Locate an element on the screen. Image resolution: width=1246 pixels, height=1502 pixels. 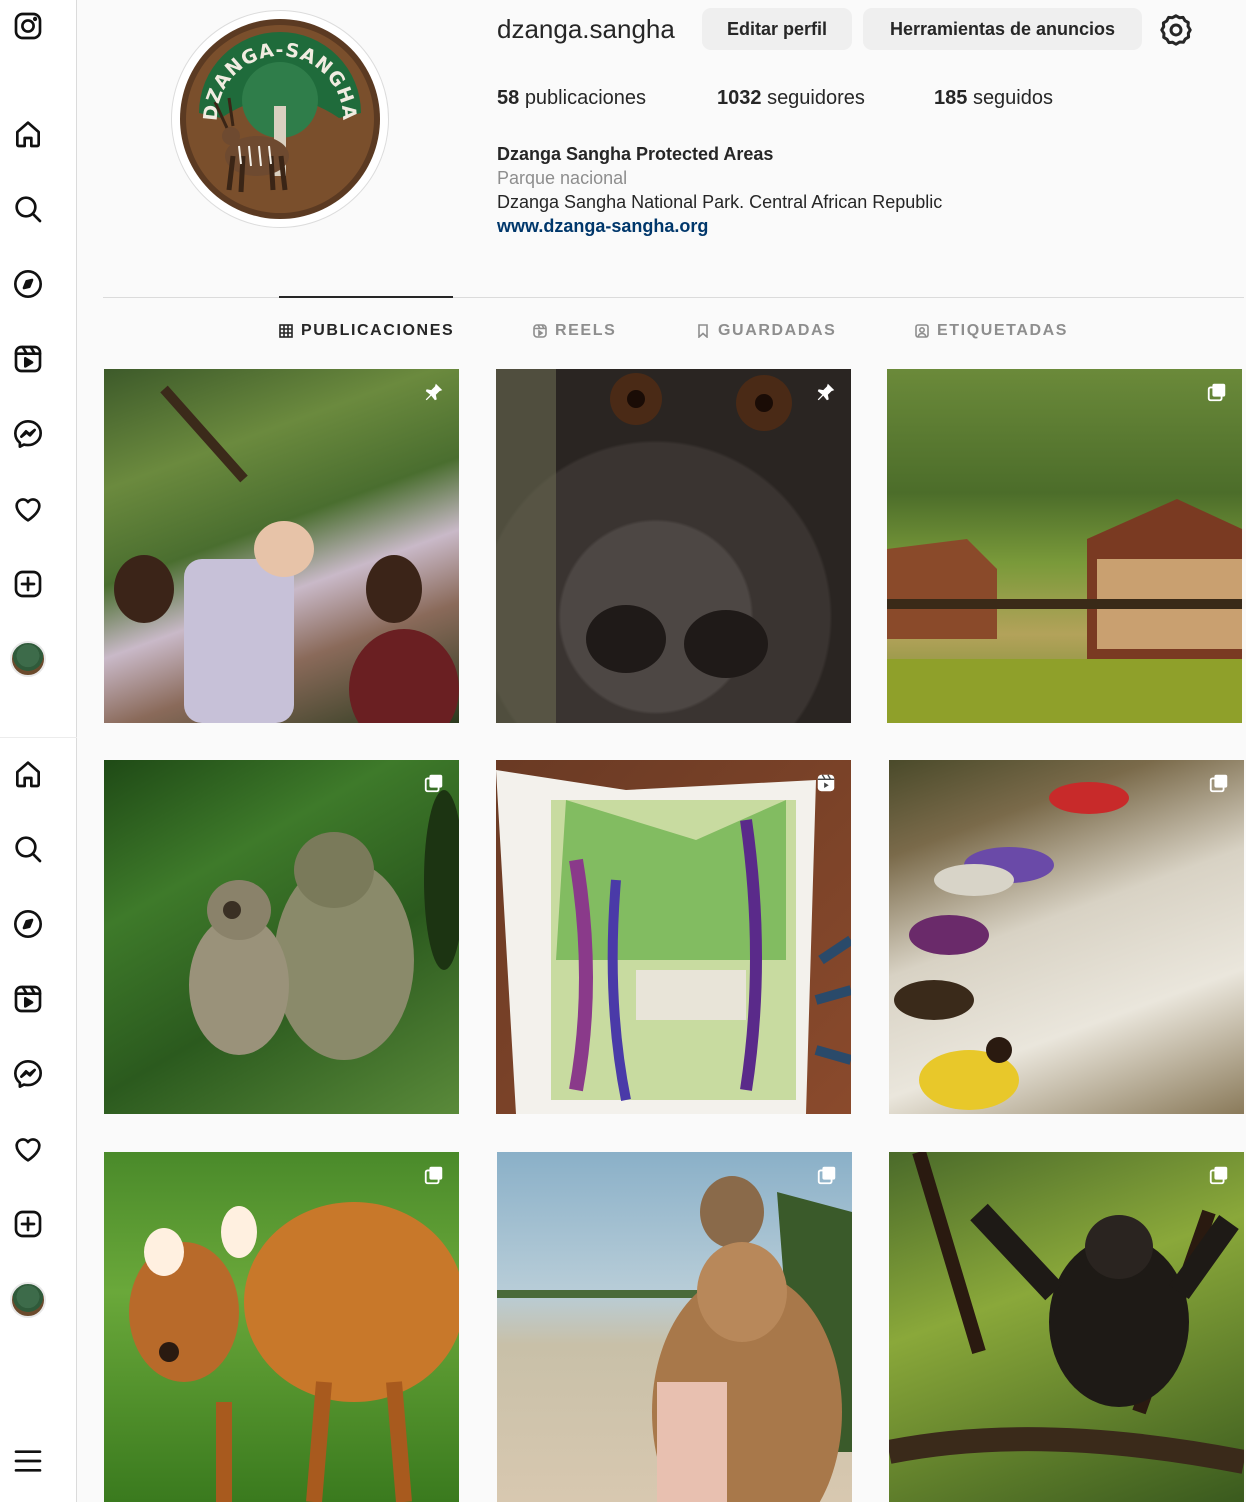
reel-icon is located at coordinates (826, 783).